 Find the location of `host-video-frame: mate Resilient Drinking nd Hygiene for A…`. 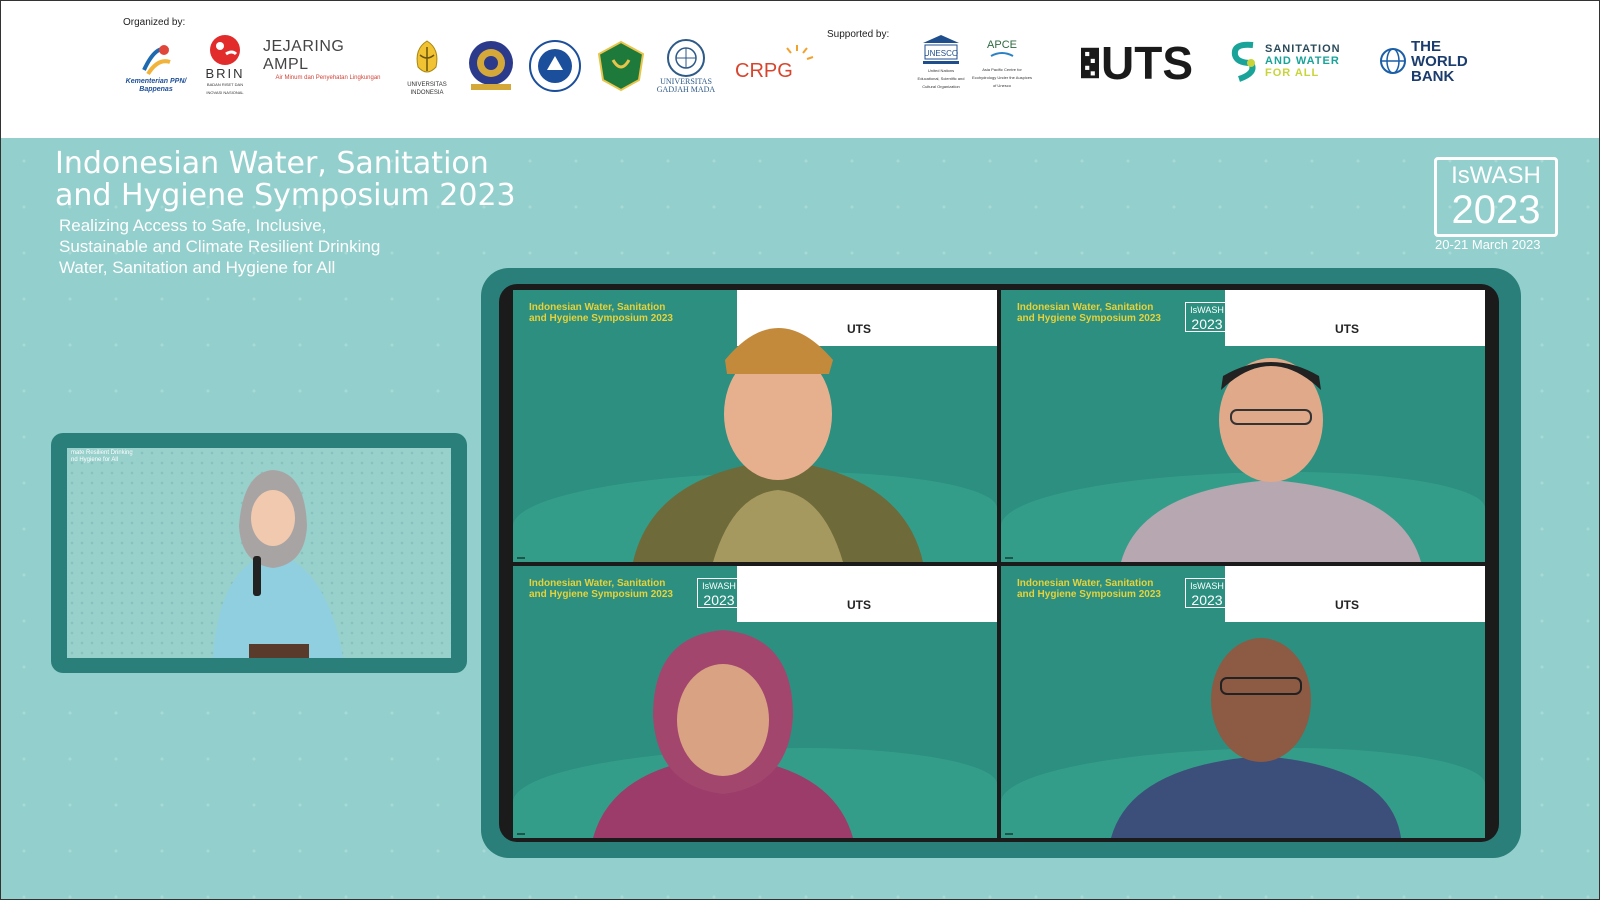

host-video-frame: mate Resilient Drinking nd Hygiene for A… is located at coordinates (259, 553).